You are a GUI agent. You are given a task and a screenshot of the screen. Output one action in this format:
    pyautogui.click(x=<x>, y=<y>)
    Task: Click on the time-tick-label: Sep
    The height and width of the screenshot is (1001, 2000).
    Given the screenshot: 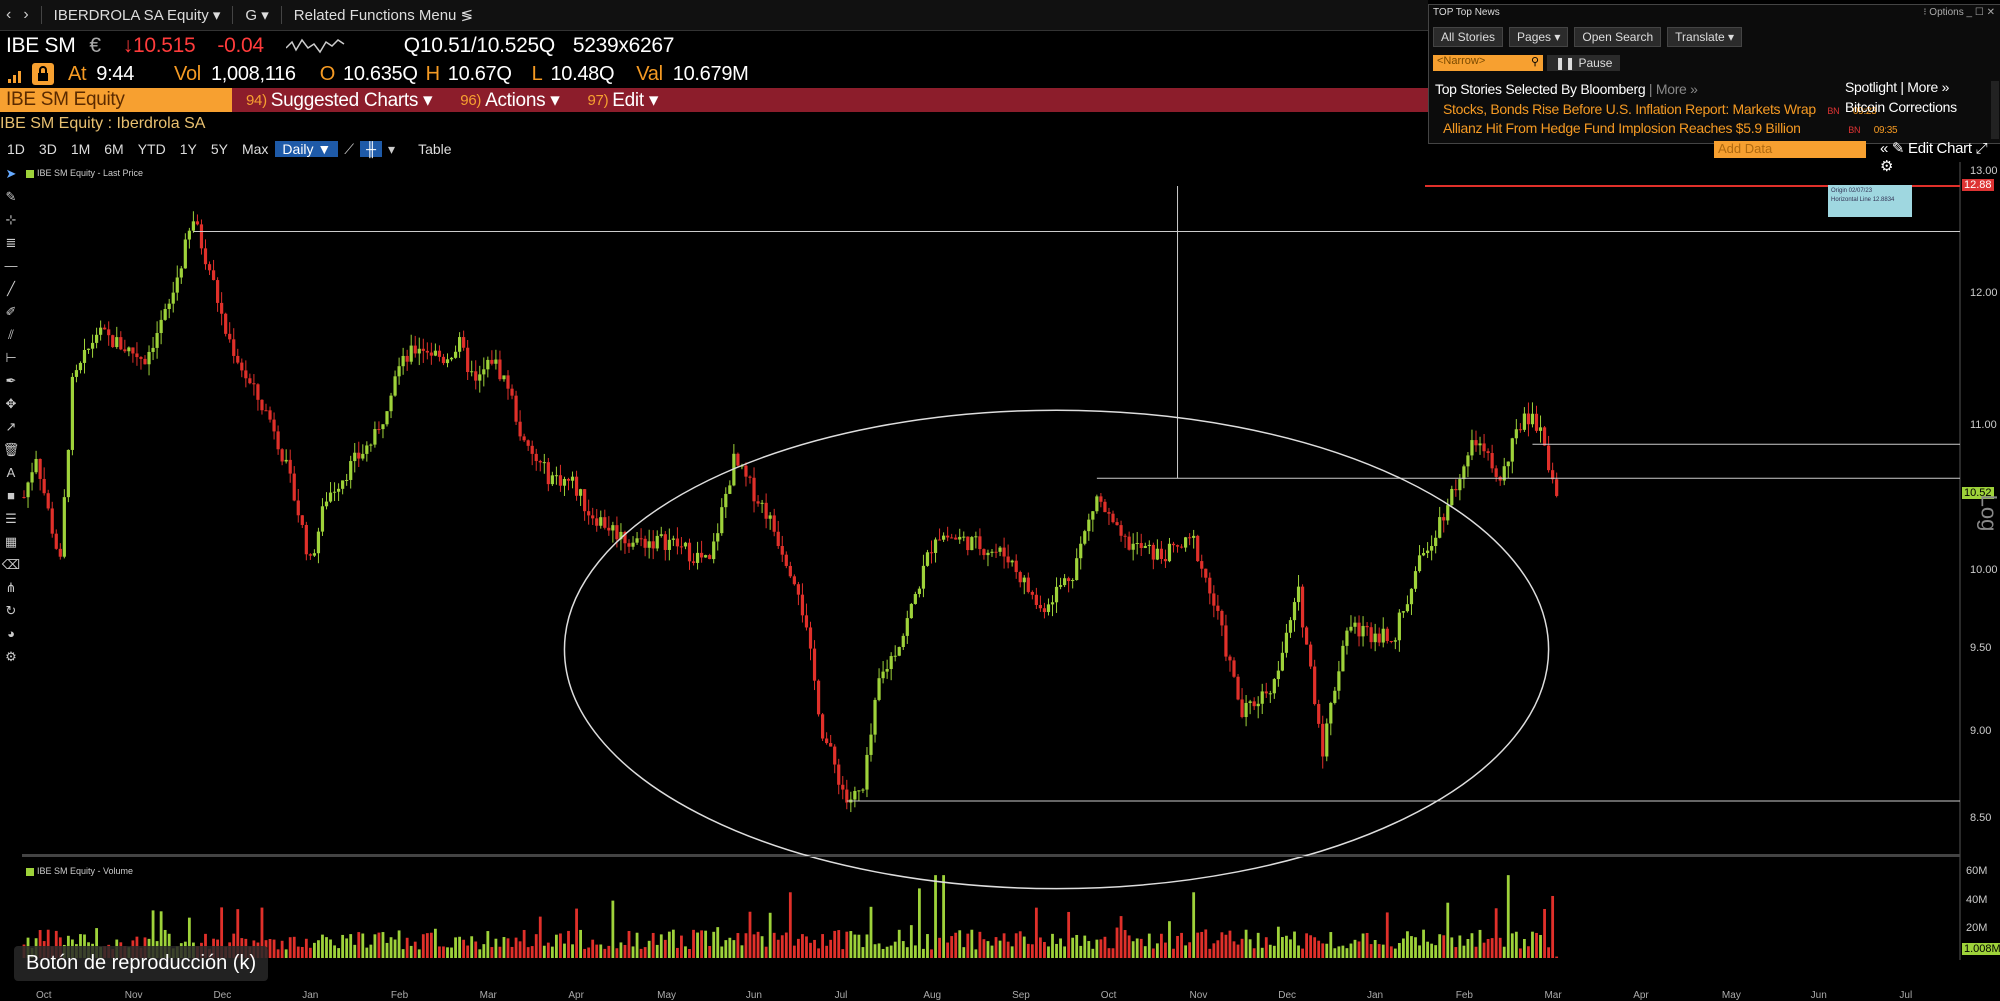 What is the action you would take?
    pyautogui.click(x=1021, y=995)
    